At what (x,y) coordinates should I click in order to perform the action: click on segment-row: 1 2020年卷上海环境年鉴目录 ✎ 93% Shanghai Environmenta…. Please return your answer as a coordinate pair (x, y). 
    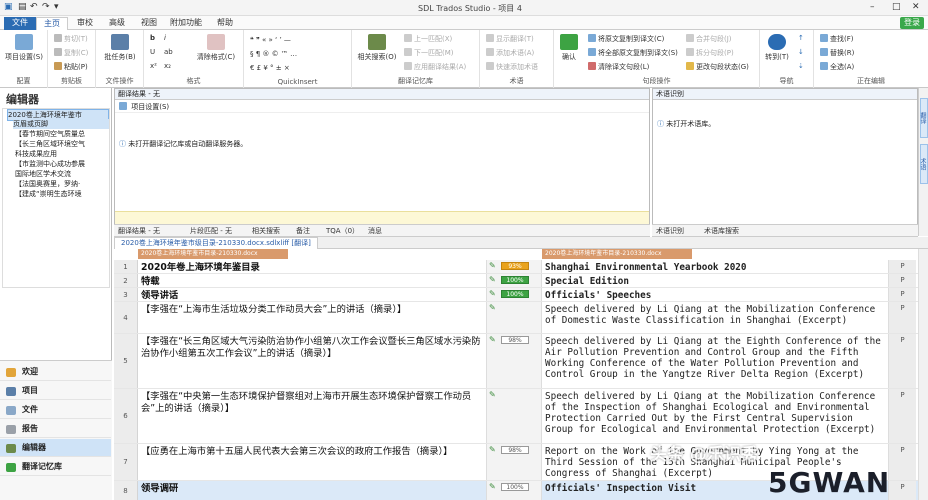
    Looking at the image, I should click on (521, 267).